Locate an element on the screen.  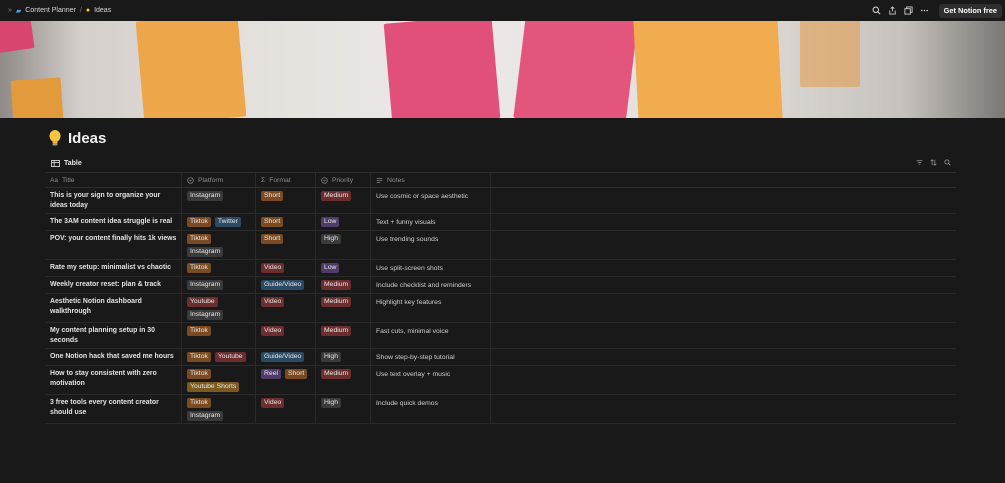
notes-cell: Highlight key features is located at coordinates (431, 308).